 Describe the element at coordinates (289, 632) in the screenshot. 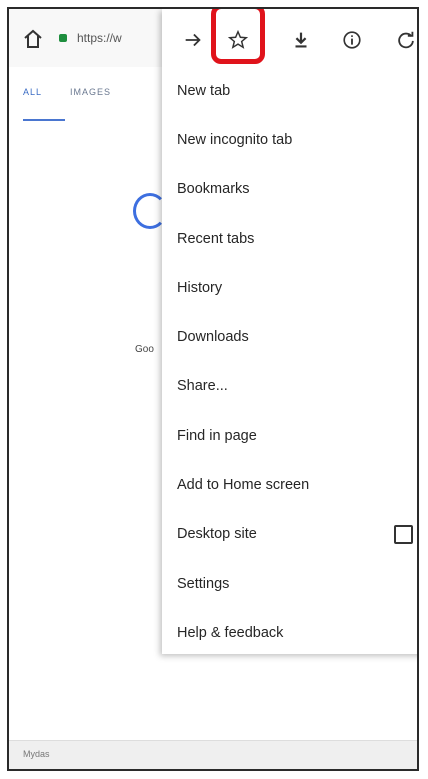

I see `menu-item-help-feedback: Help & feedback` at that location.